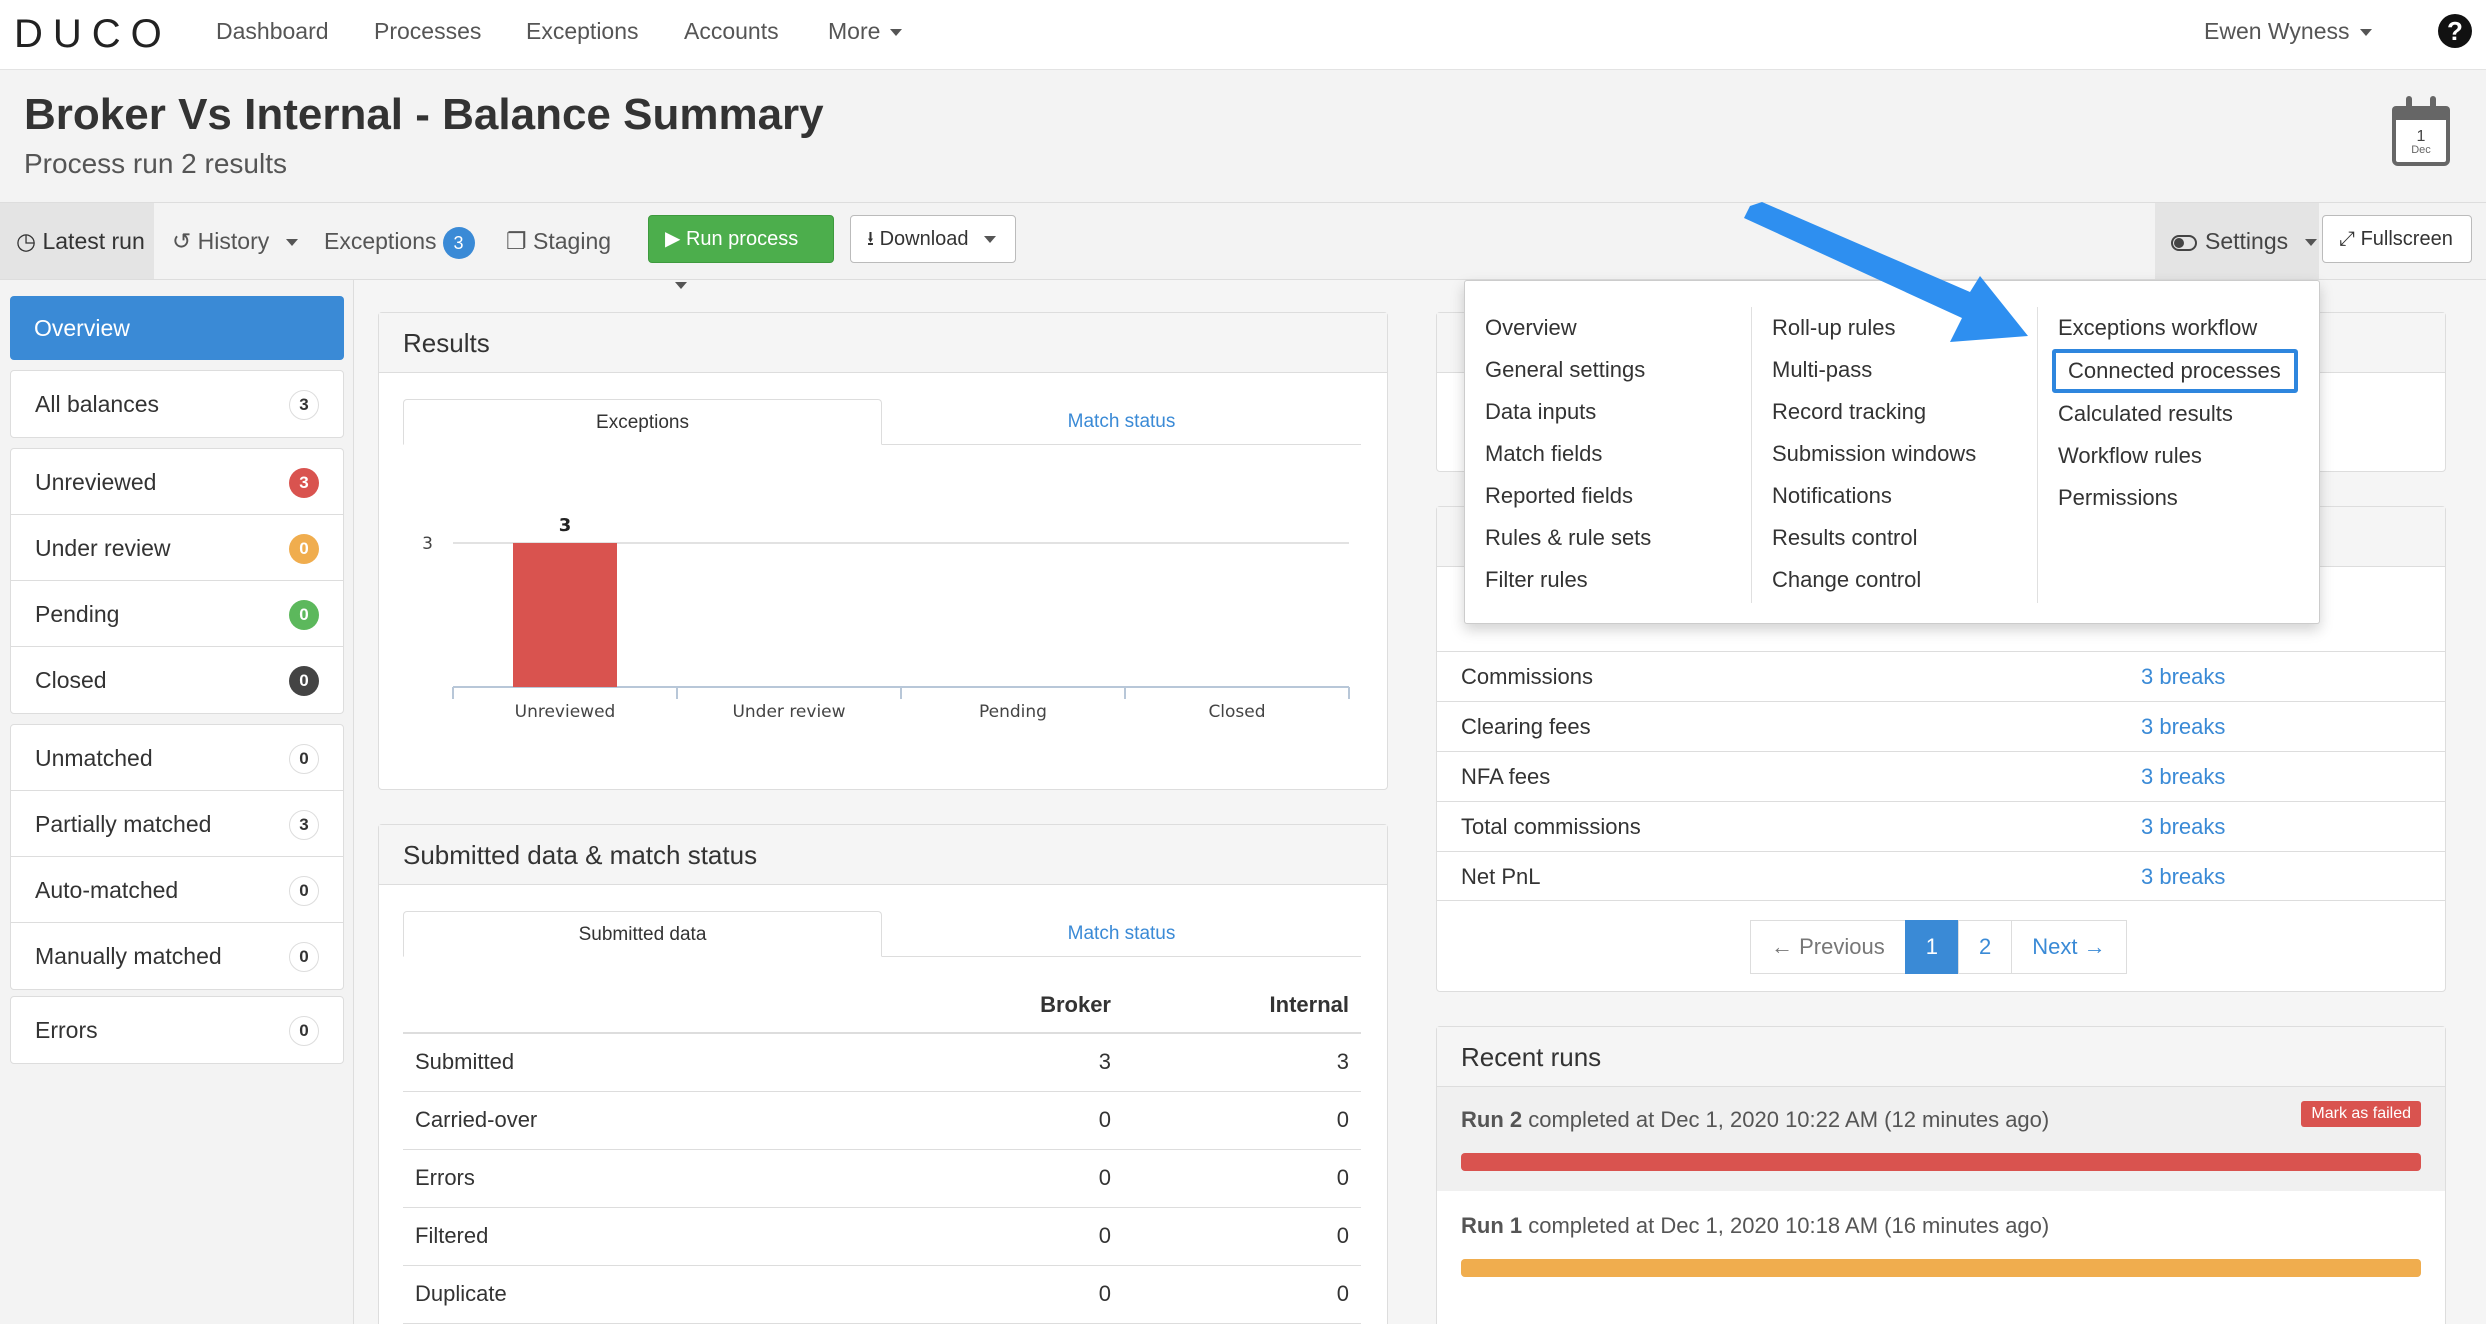 The image size is (2486, 1324). What do you see at coordinates (1003, 1236) in the screenshot?
I see `broker-value: 0` at bounding box center [1003, 1236].